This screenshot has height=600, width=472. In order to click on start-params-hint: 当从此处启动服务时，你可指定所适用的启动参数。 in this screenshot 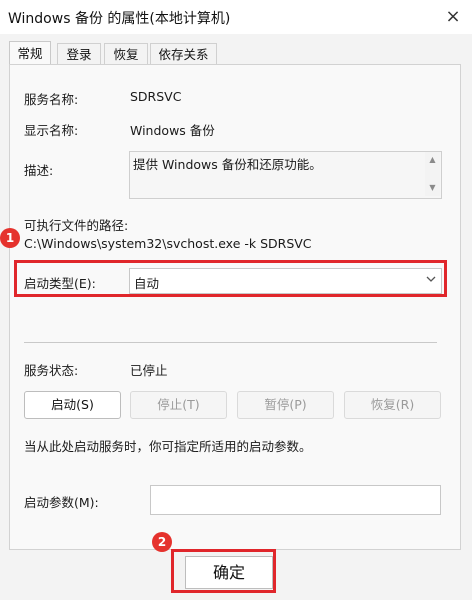, I will do `click(168, 446)`.